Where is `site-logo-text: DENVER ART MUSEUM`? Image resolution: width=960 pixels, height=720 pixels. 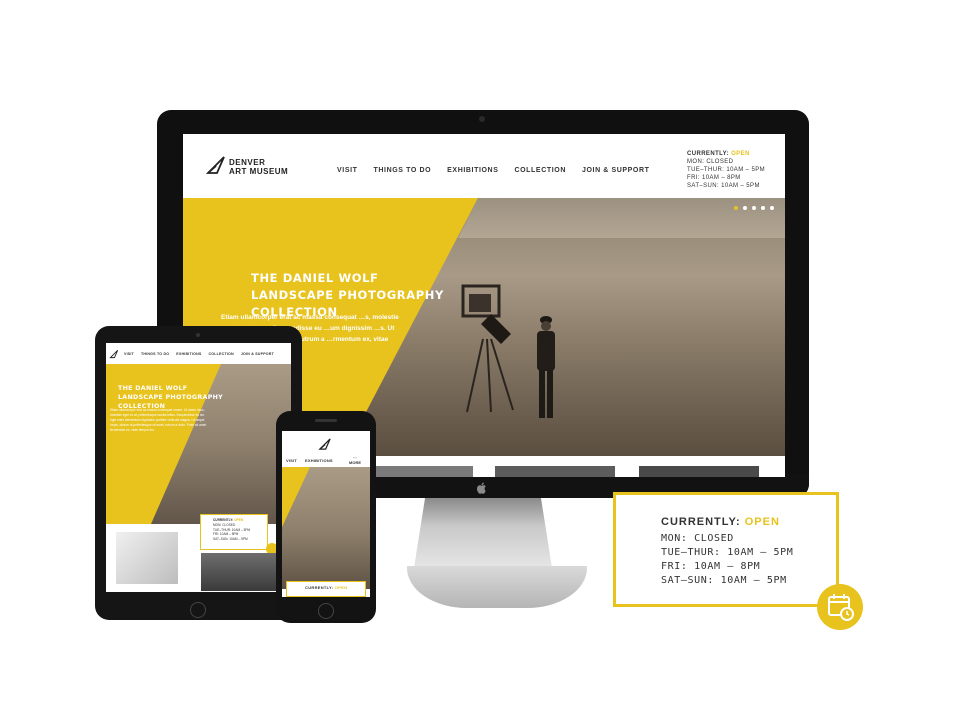 site-logo-text: DENVER ART MUSEUM is located at coordinates (258, 167).